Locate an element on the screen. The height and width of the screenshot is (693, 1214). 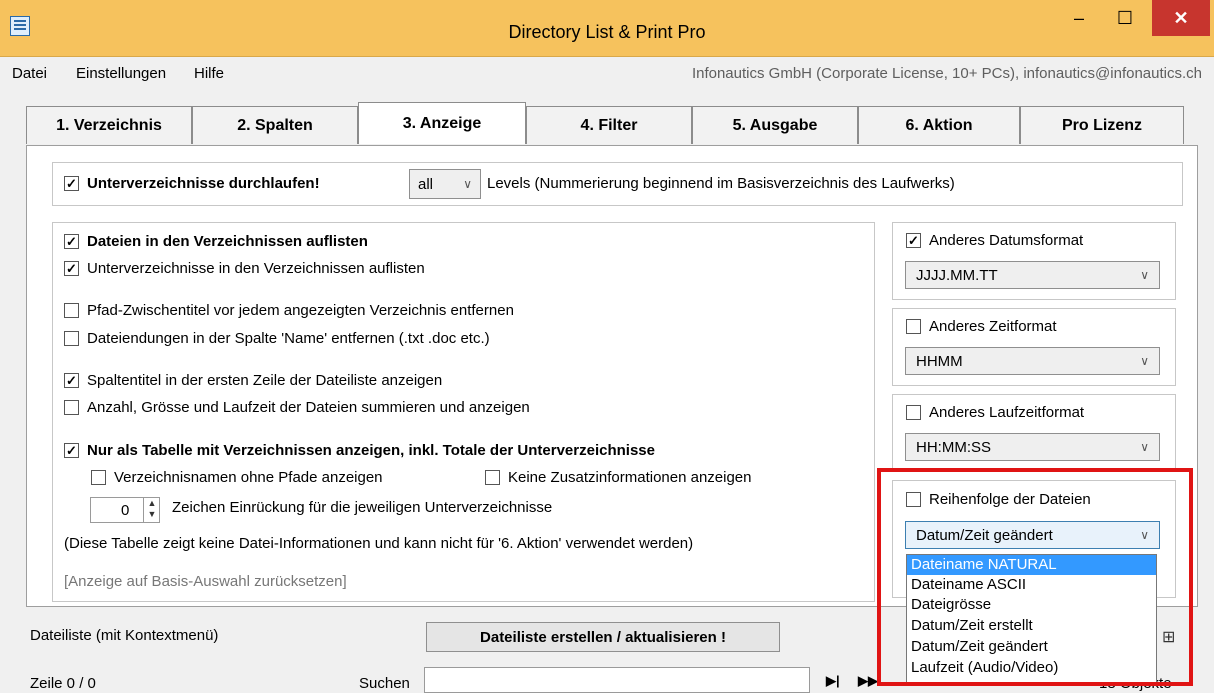
date-format-checkbox: ✓ is located at coordinates (913, 240).